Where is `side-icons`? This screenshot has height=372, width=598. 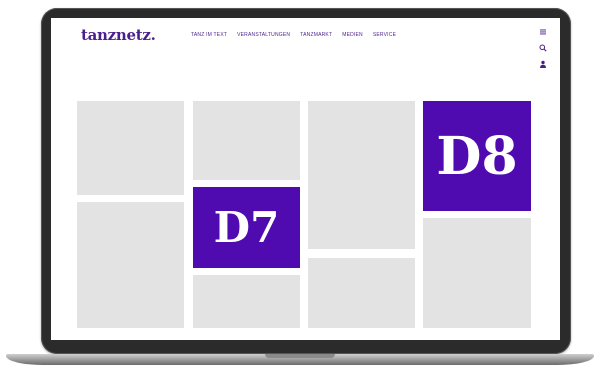
side-icons is located at coordinates (543, 51).